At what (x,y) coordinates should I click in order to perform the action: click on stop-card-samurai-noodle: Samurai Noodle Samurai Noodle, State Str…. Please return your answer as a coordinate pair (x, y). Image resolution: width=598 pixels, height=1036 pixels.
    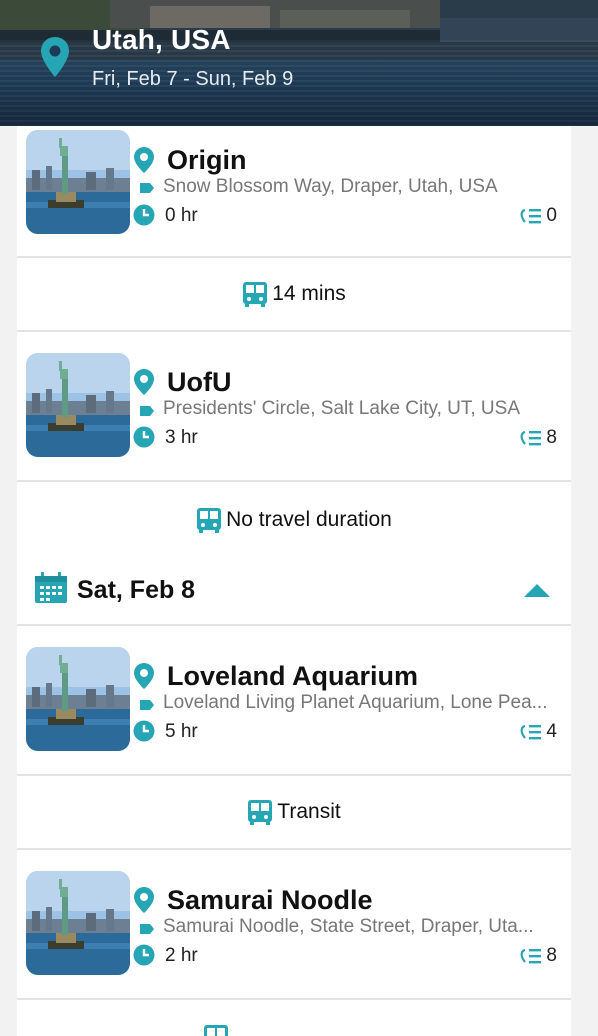
    Looking at the image, I should click on (294, 925).